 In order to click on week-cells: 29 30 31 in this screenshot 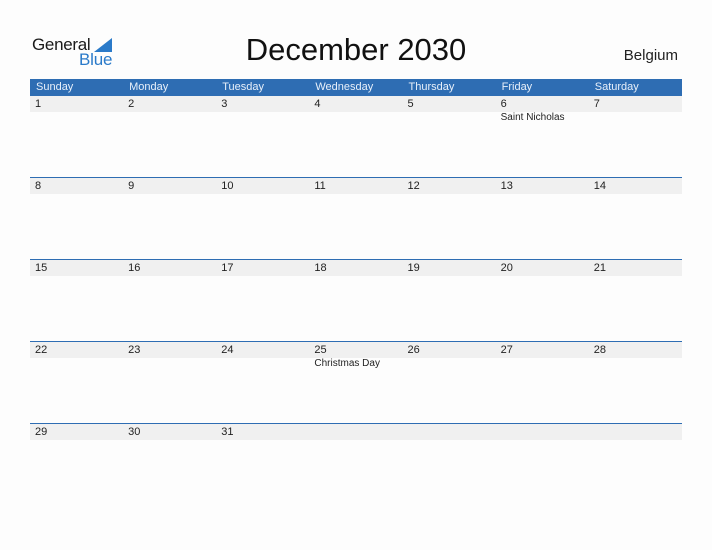, I will do `click(356, 463)`.